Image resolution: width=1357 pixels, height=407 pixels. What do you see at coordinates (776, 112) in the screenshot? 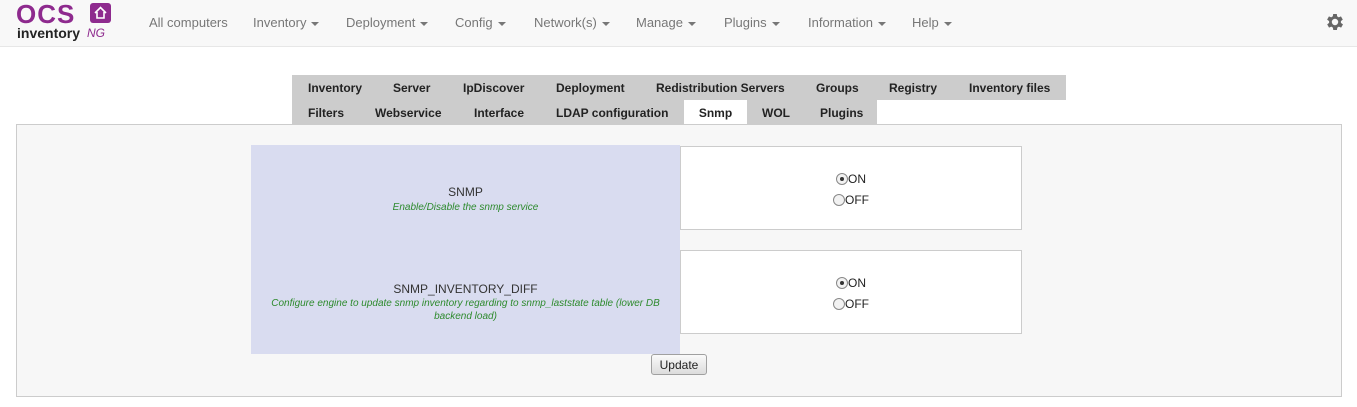
I see `tab-wol: WOL` at bounding box center [776, 112].